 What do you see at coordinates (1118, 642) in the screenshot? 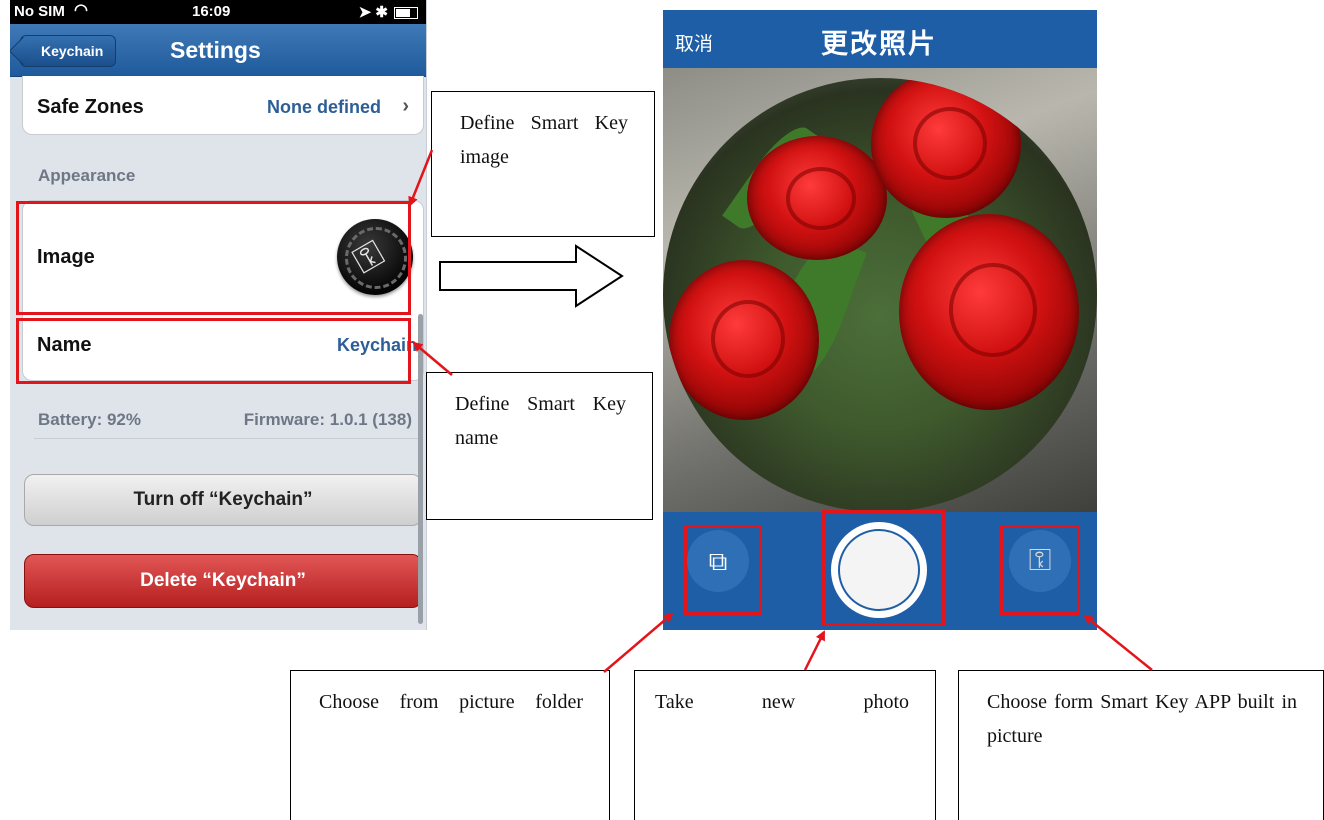
I see `arrow-to-builtin-button` at bounding box center [1118, 642].